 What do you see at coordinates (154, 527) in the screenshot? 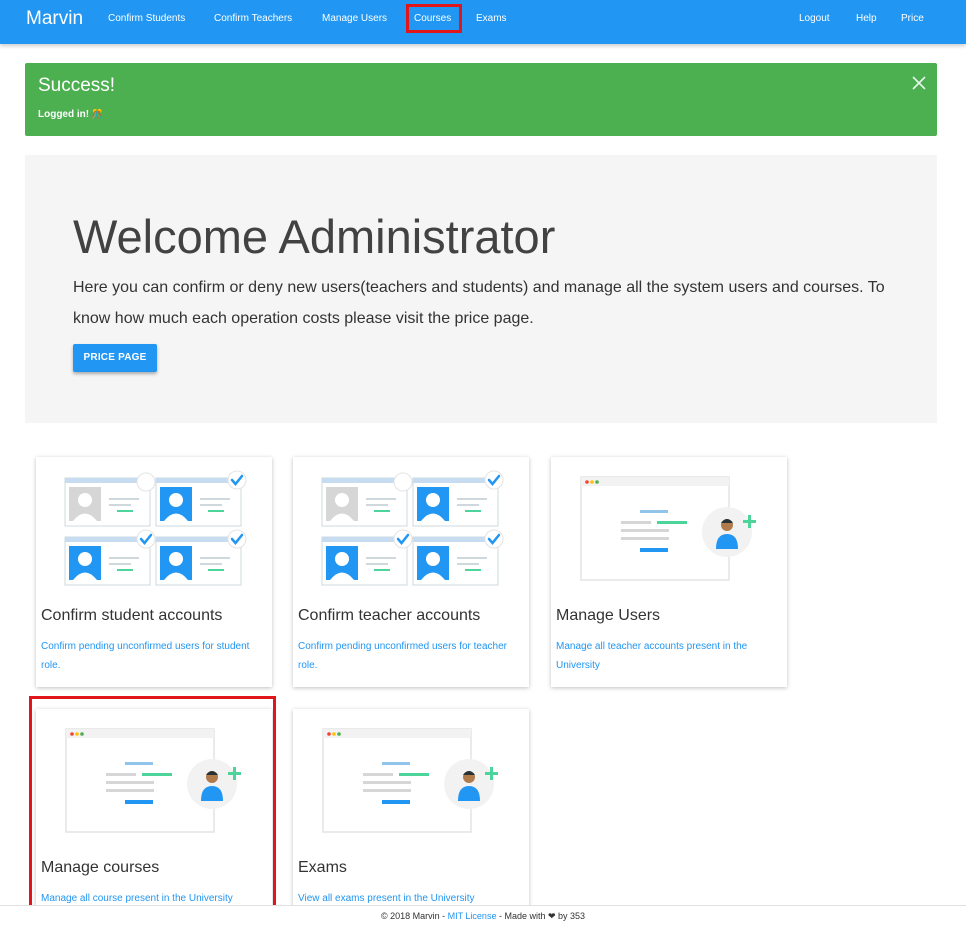
I see `confirm-student-accounts-illustration` at bounding box center [154, 527].